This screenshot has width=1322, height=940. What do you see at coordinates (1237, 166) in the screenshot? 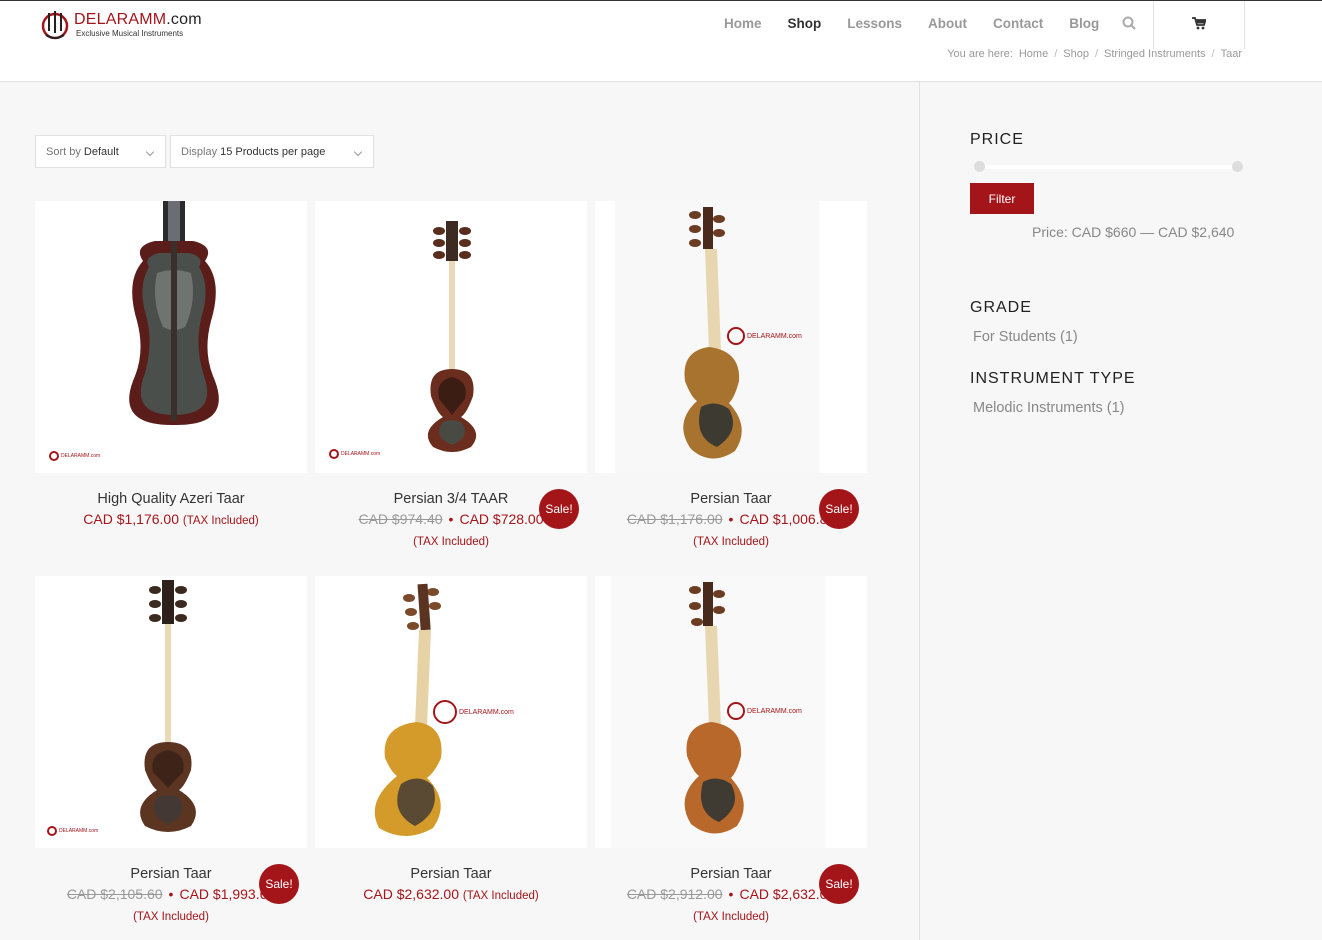
I see `price-slider-max-handle` at bounding box center [1237, 166].